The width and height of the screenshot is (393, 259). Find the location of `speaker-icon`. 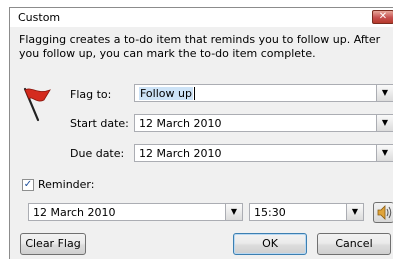

speaker-icon is located at coordinates (384, 212).